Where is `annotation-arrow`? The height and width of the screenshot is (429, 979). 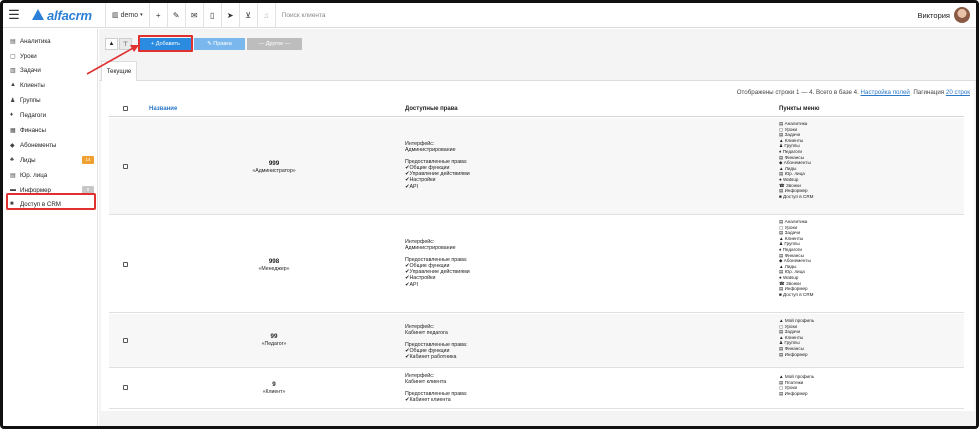 annotation-arrow is located at coordinates (112, 60).